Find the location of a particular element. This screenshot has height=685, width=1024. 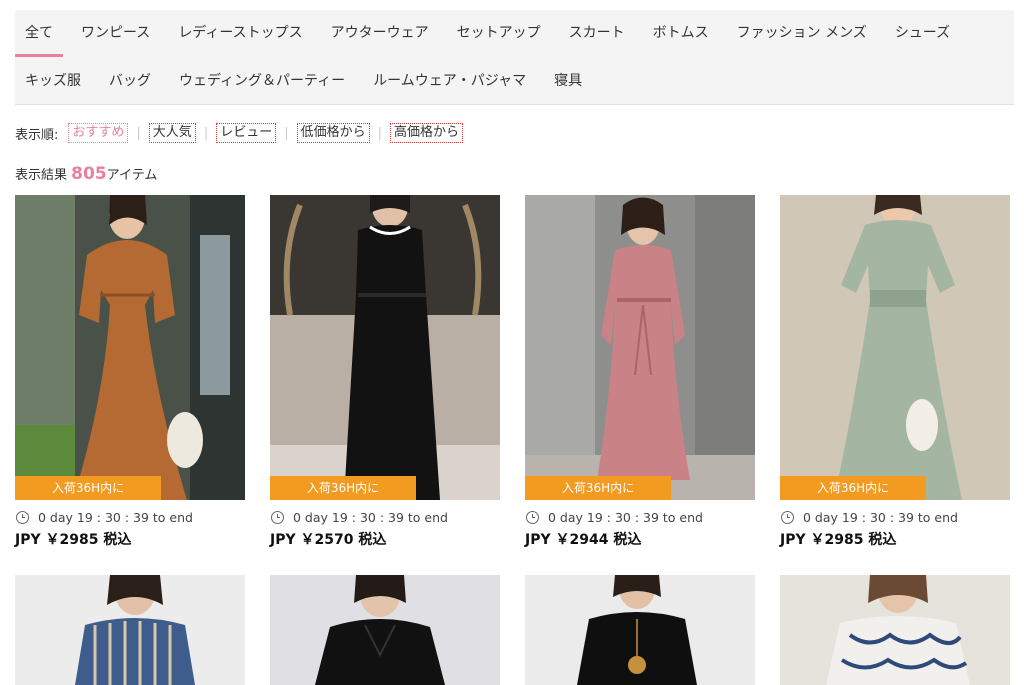

category-shoes: シューズ is located at coordinates (922, 33).